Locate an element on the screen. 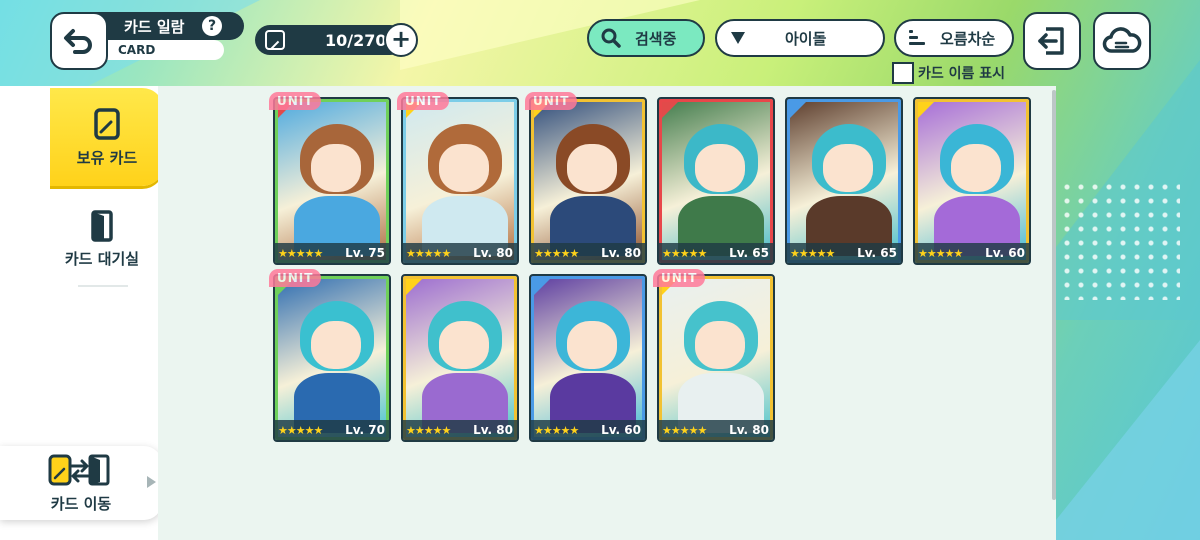 The image size is (1200, 540). card-move-button: 카드 이동 is located at coordinates (81, 483).